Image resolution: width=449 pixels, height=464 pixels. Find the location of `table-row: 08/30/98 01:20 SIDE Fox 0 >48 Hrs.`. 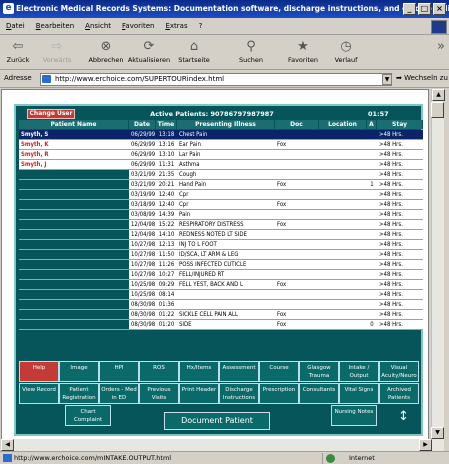

table-row: 08/30/98 01:20 SIDE Fox 0 >48 Hrs. is located at coordinates (221, 324).